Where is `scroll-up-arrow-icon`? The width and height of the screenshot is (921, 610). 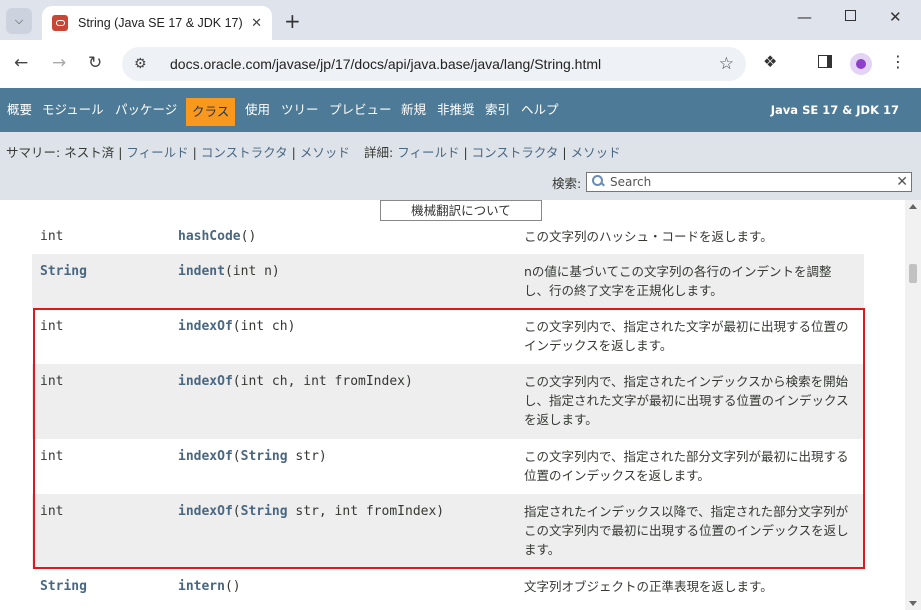
scroll-up-arrow-icon is located at coordinates (913, 206).